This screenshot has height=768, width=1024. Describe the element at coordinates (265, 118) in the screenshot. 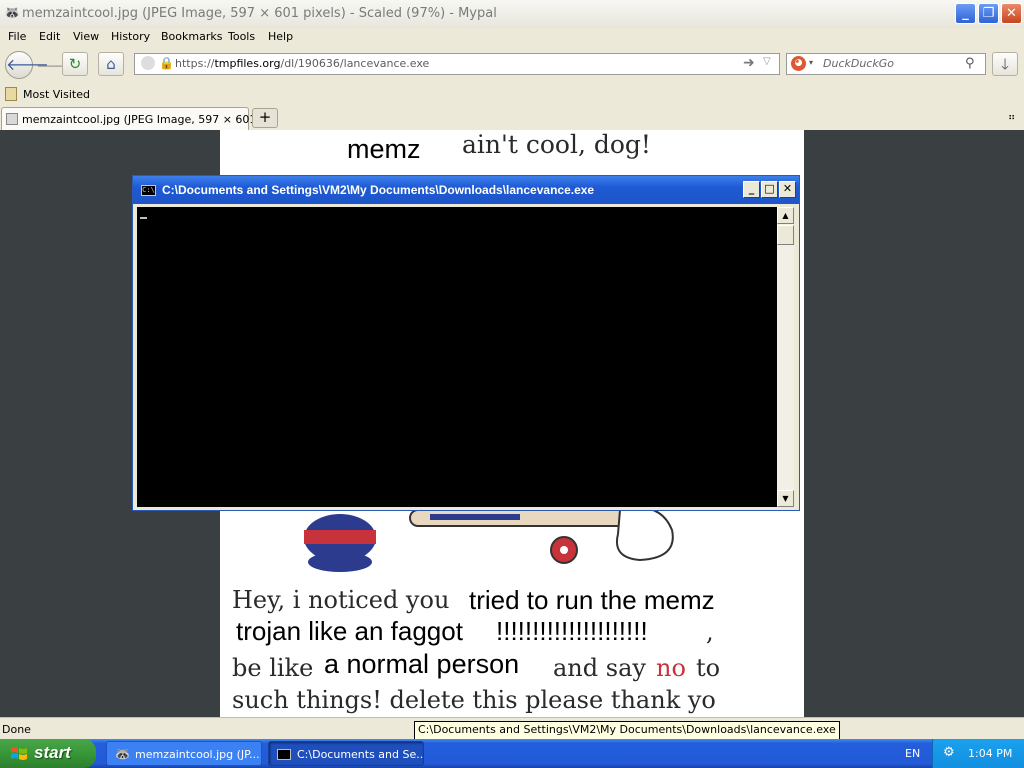

I see `new-tab-button: +` at that location.